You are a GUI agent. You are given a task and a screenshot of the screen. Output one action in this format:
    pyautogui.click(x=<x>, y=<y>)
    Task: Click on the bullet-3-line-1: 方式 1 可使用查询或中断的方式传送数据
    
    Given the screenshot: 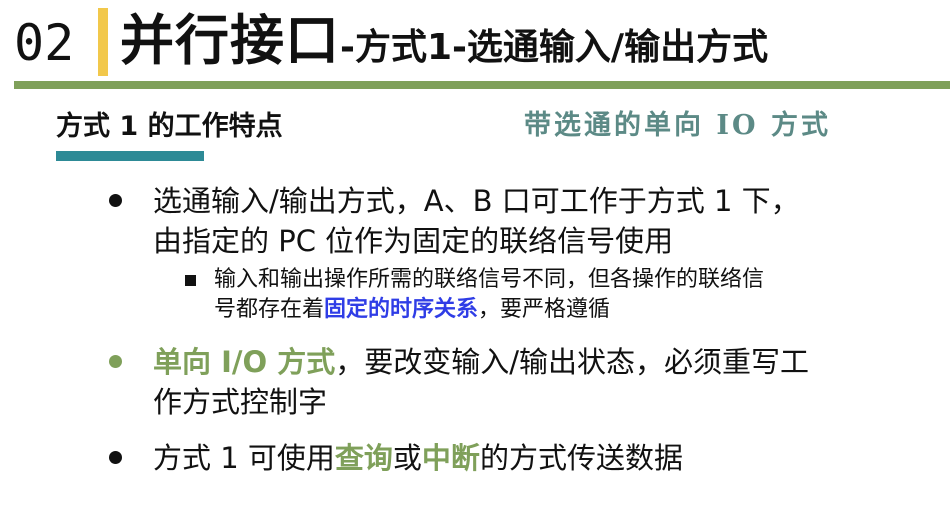 What is the action you would take?
    pyautogui.click(x=418, y=458)
    